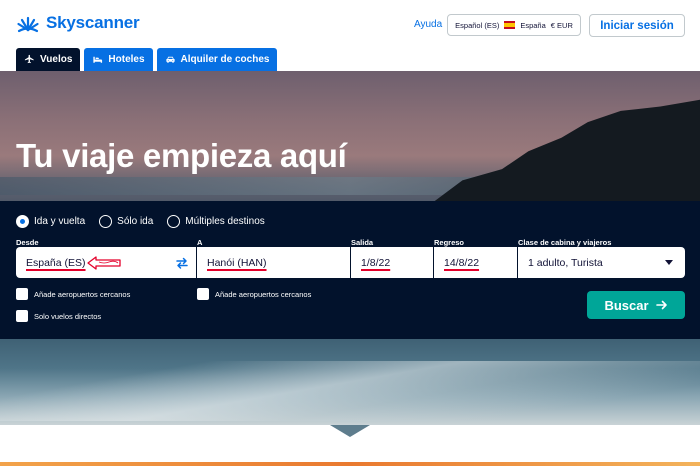 The height and width of the screenshot is (466, 700). I want to click on product-tabs: Vuelos Hoteles Alquiler de coches, so click(147, 59).